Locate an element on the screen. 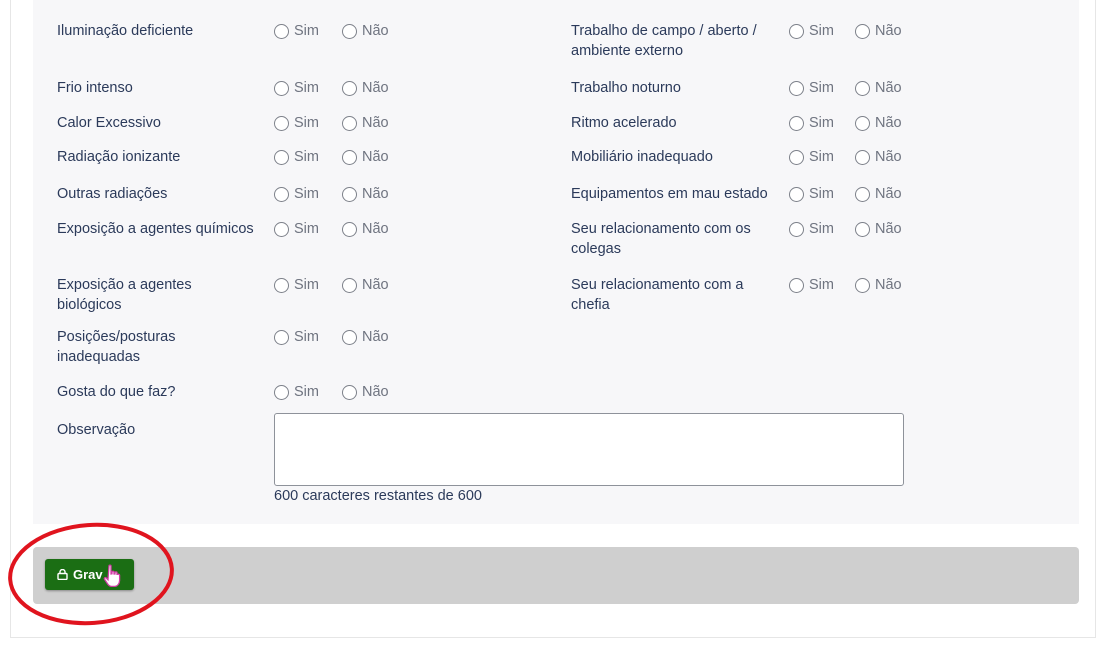 The image size is (1097, 647). form-footer is located at coordinates (556, 575).